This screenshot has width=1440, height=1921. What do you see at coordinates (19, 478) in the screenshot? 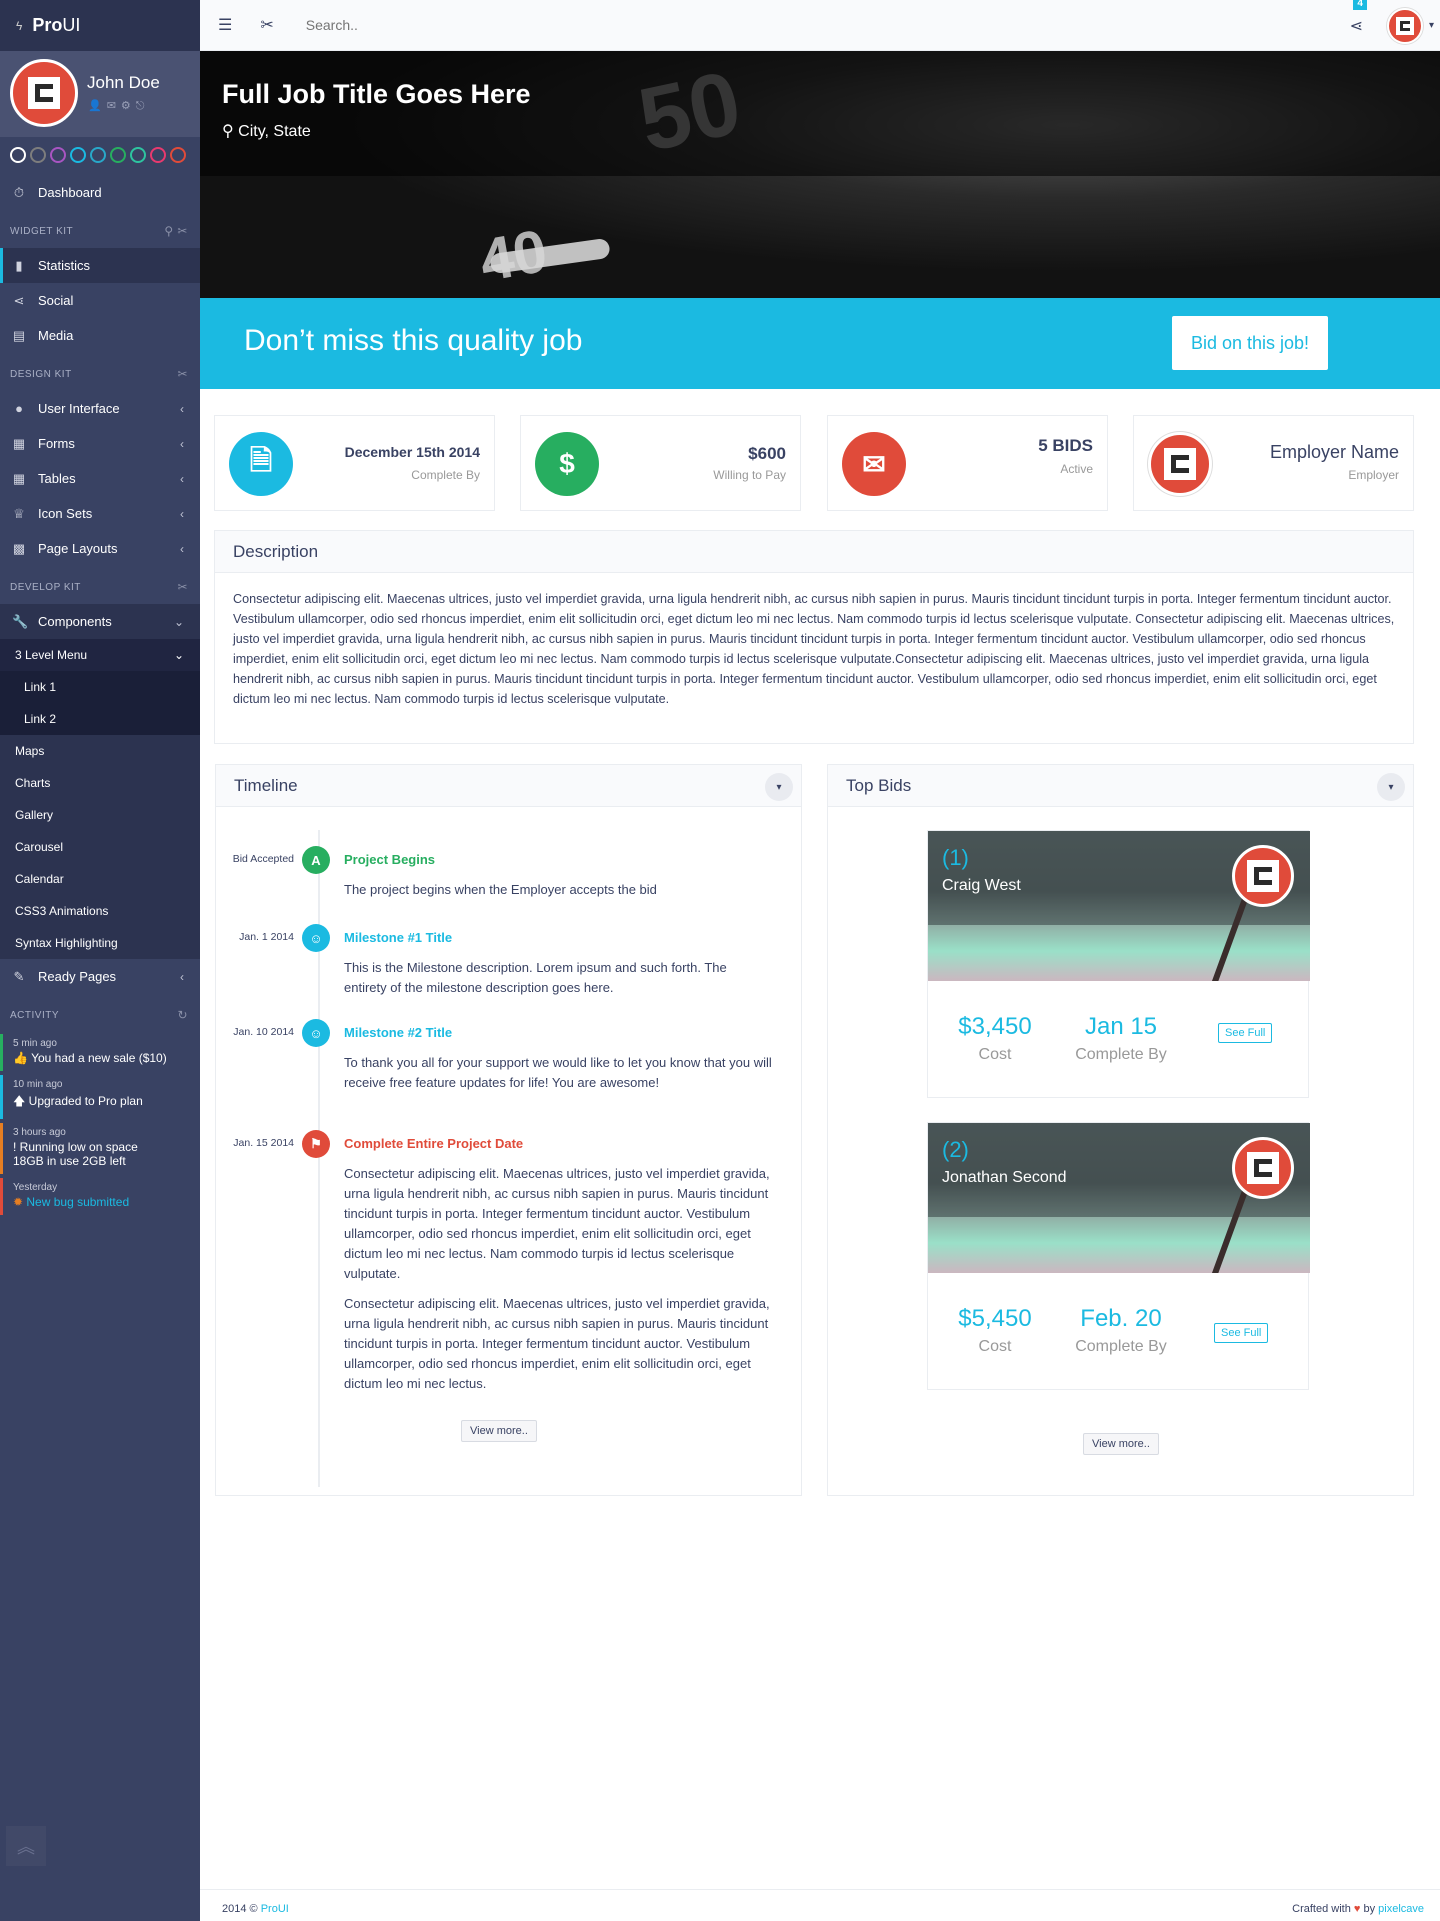
I see `table-icon: ▦` at bounding box center [19, 478].